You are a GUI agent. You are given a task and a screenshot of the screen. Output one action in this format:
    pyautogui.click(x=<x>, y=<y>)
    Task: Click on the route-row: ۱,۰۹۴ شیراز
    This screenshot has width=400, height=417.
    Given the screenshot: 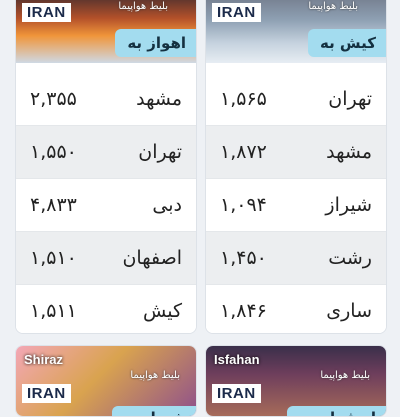 What is the action you would take?
    pyautogui.click(x=296, y=205)
    